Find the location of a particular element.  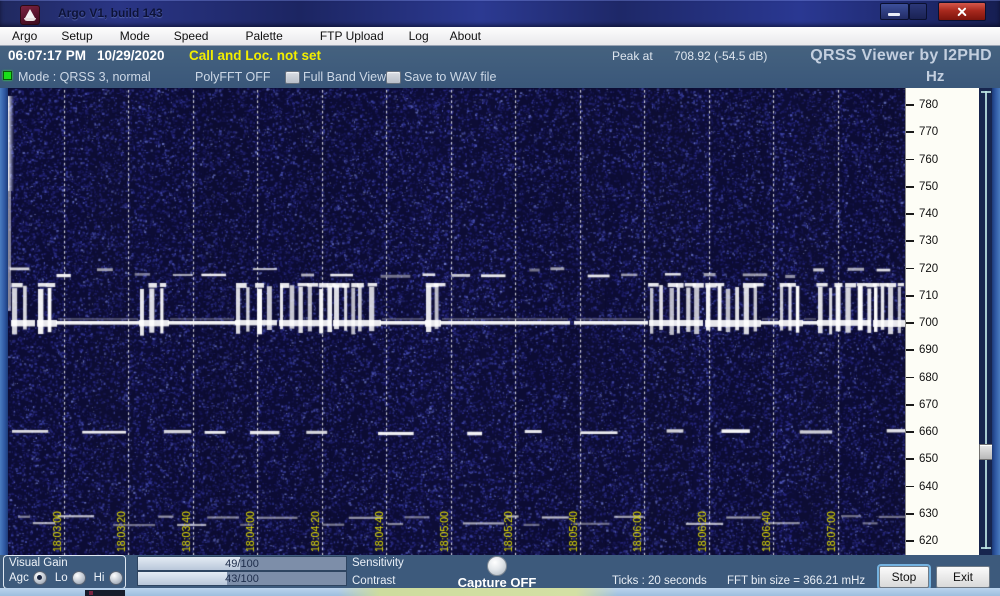

full-band-view-label: Full Band View is located at coordinates (344, 77).